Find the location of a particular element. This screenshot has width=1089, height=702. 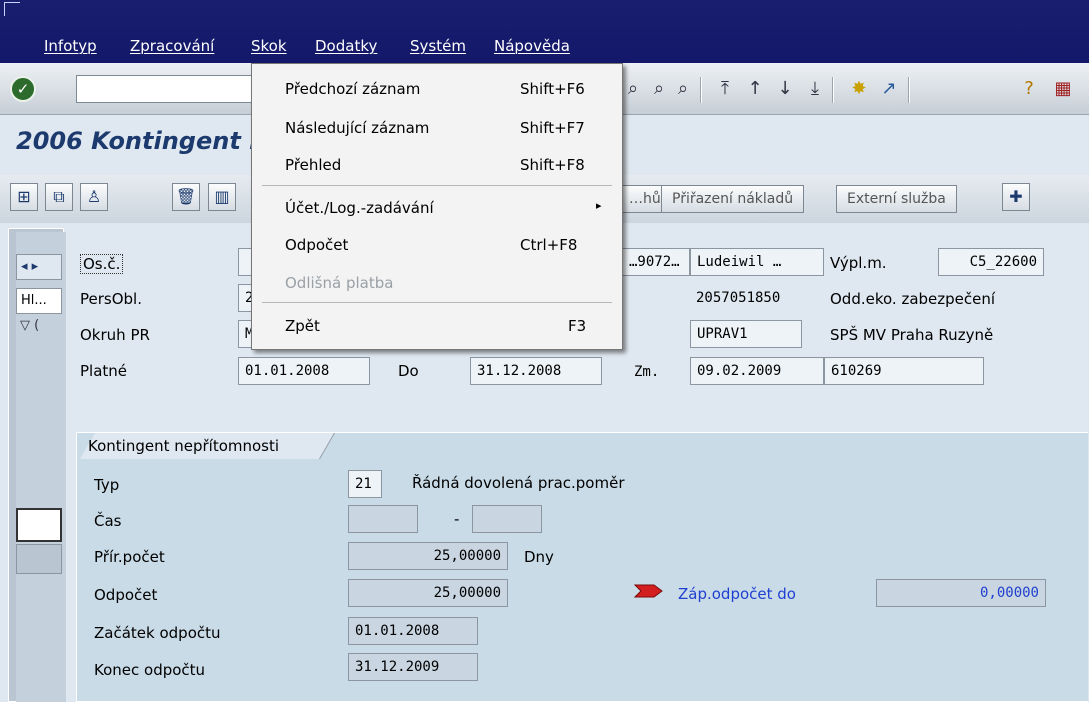

shortcut-next-record: Shift+F7 is located at coordinates (552, 128).